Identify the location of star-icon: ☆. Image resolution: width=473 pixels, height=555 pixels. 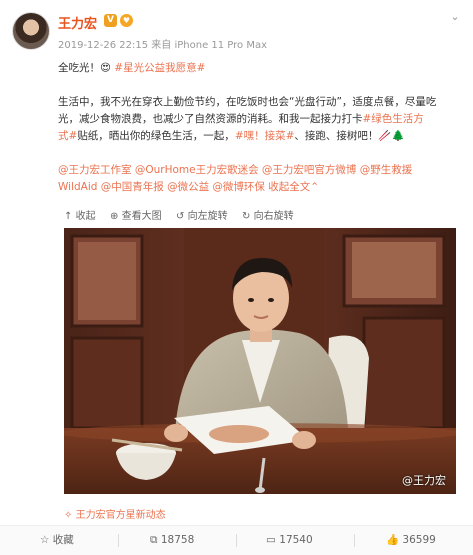
(45, 540).